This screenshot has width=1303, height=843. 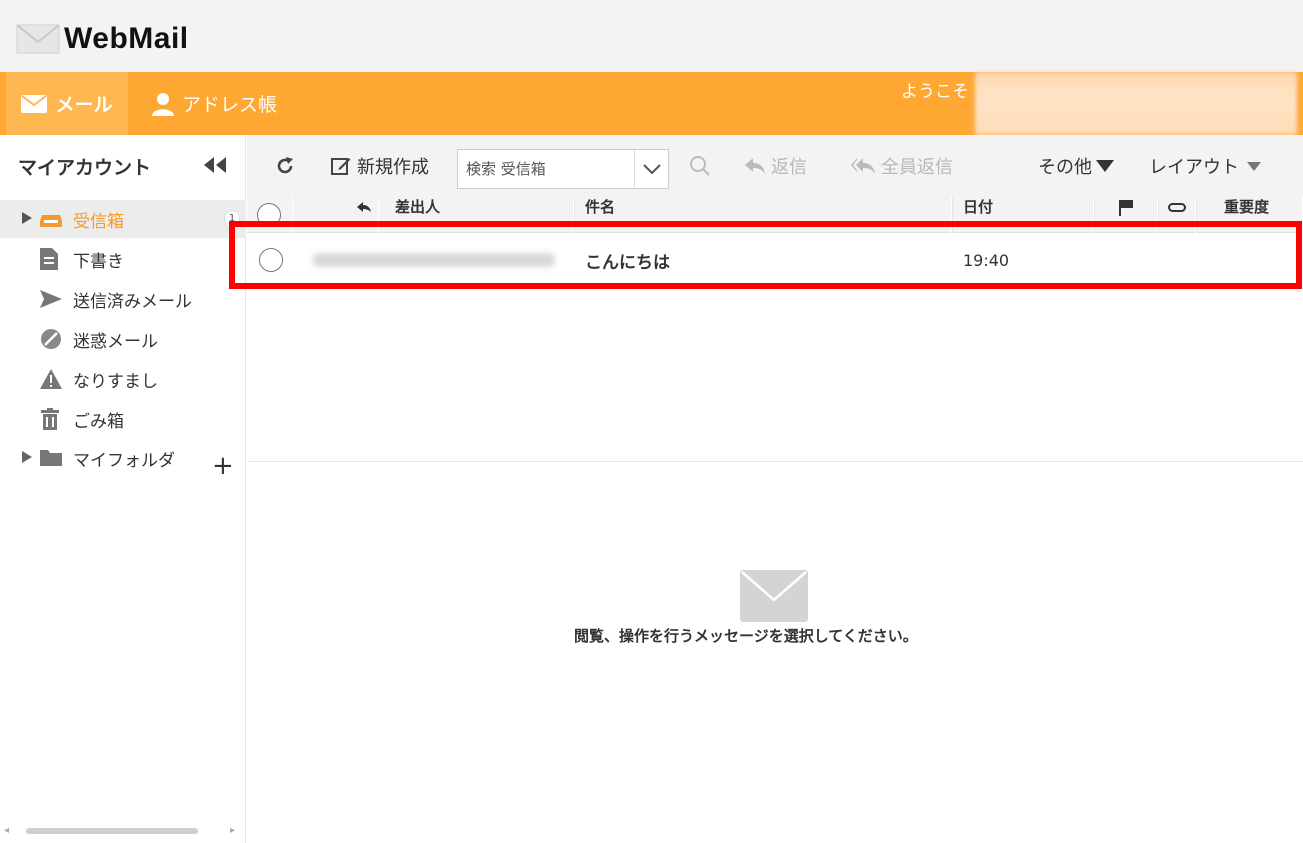 I want to click on sidebar-item-spoofing: なりすまし, so click(x=123, y=379).